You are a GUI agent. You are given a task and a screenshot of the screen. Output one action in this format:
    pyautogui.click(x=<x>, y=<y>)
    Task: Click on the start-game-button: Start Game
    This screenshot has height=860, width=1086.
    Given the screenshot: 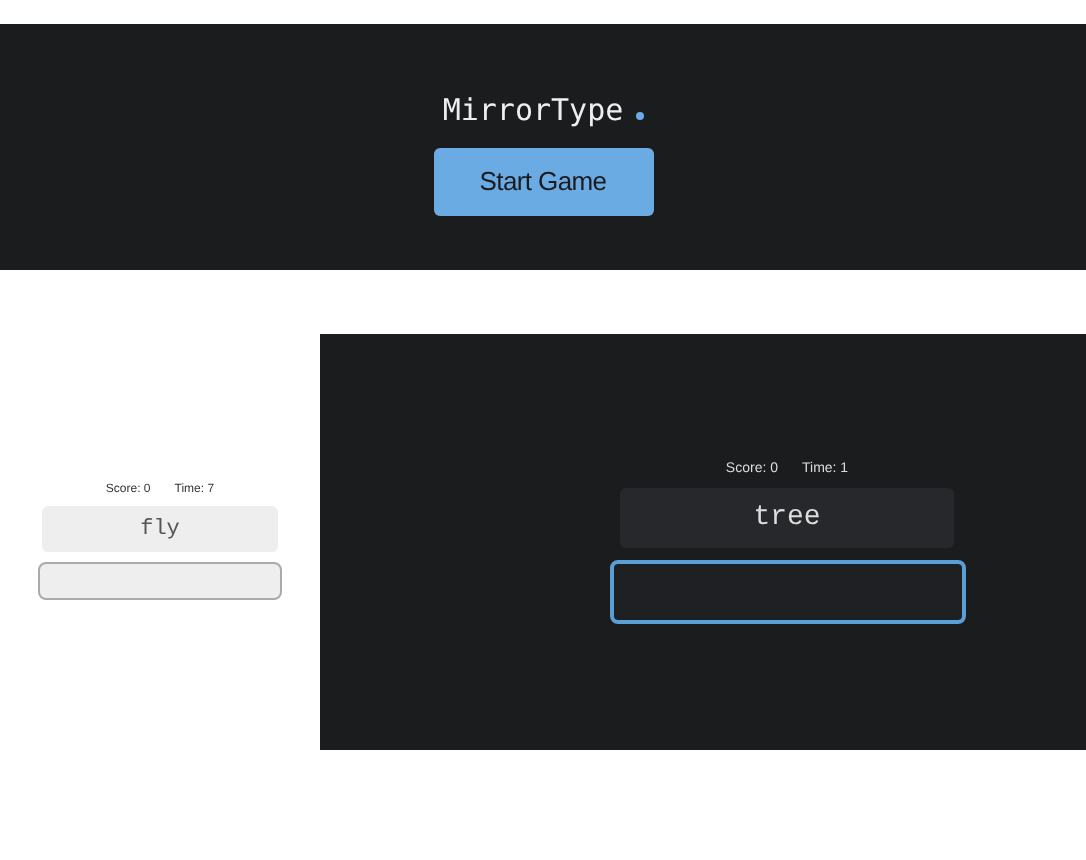 What is the action you would take?
    pyautogui.click(x=543, y=181)
    